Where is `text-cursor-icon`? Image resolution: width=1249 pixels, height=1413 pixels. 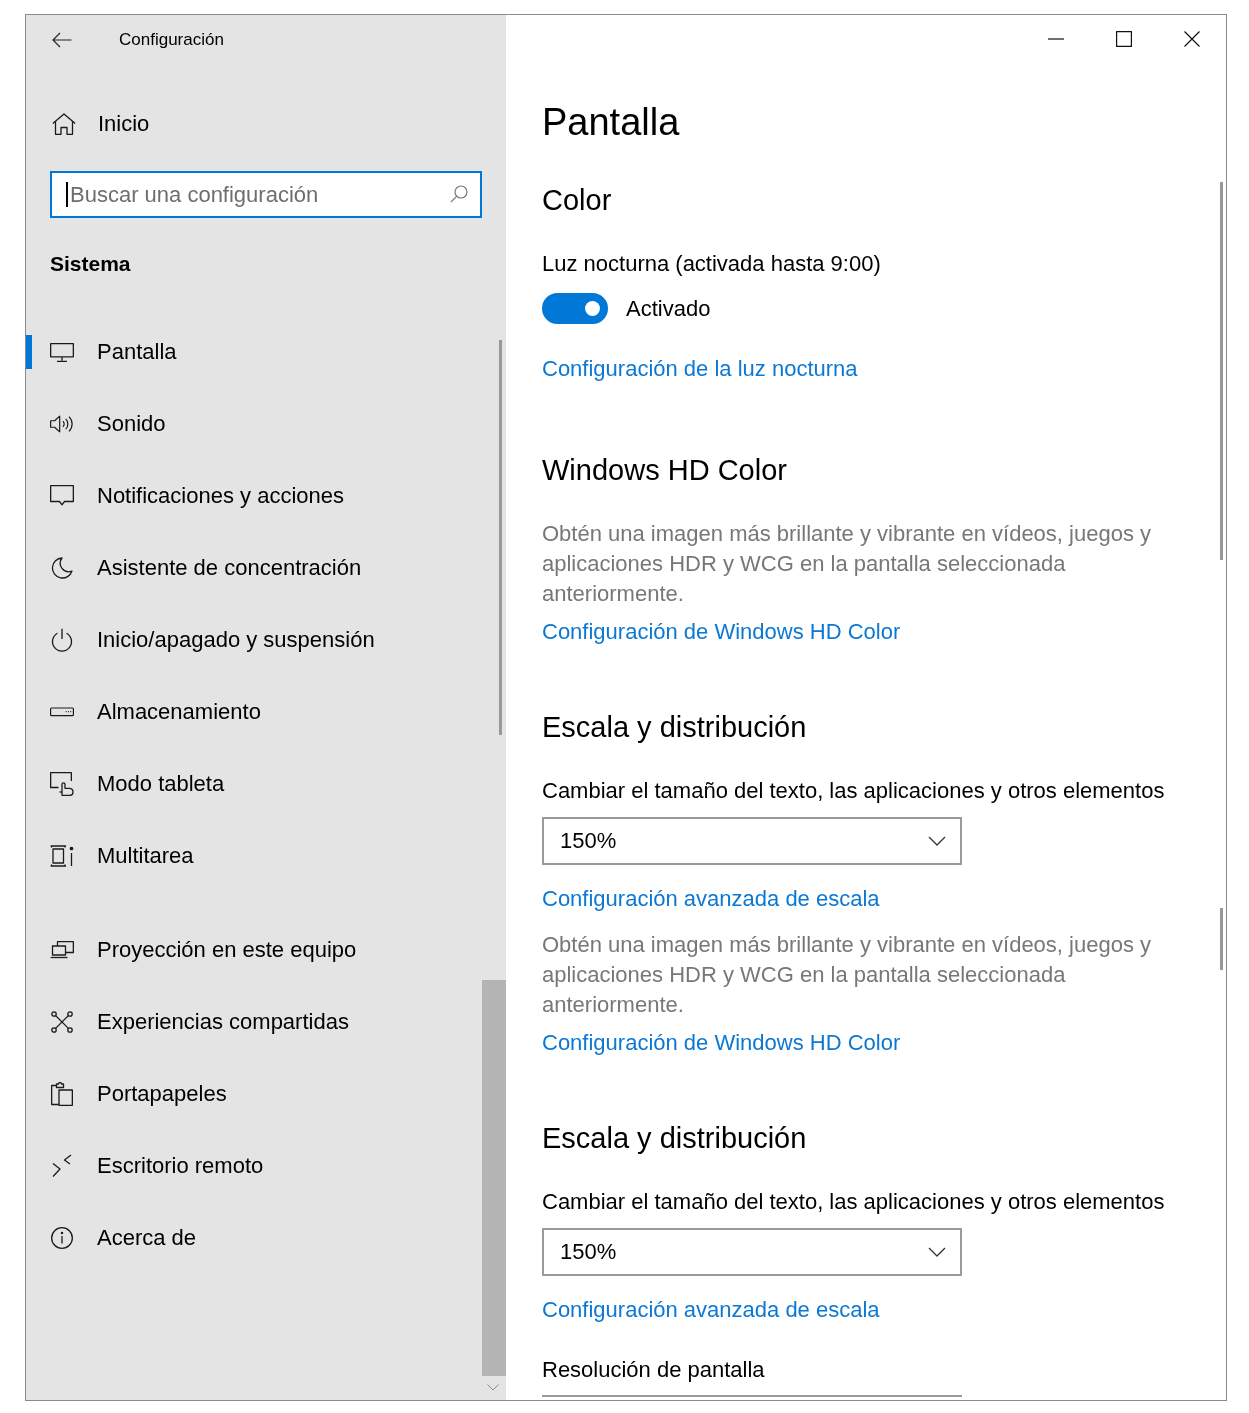
text-cursor-icon is located at coordinates (67, 194).